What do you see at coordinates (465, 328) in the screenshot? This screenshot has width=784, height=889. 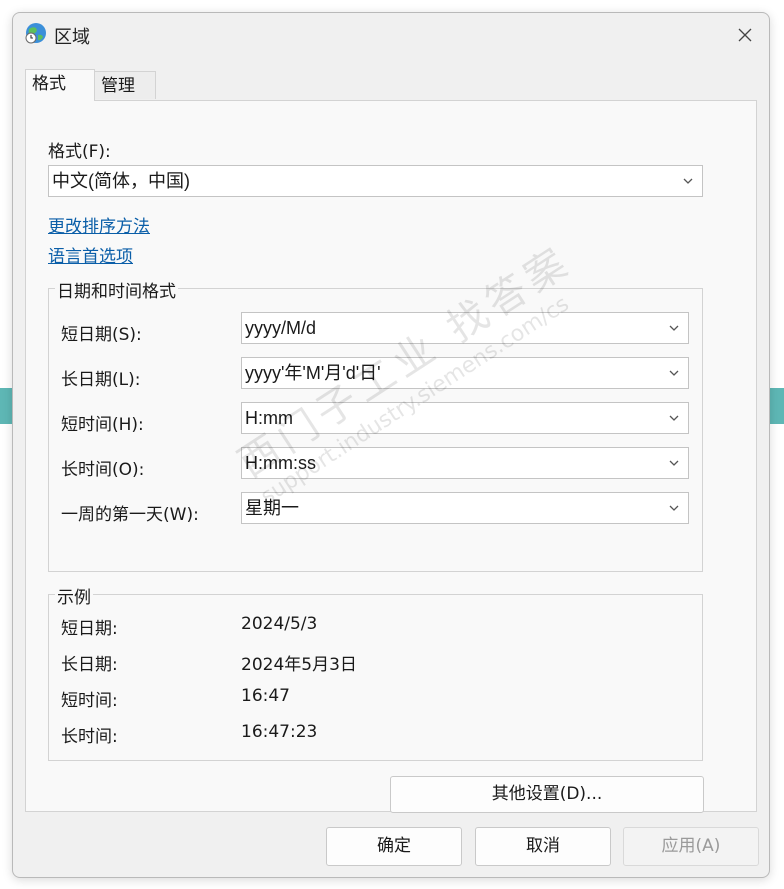 I see `short-date-dropdown: yyyy/M/d` at bounding box center [465, 328].